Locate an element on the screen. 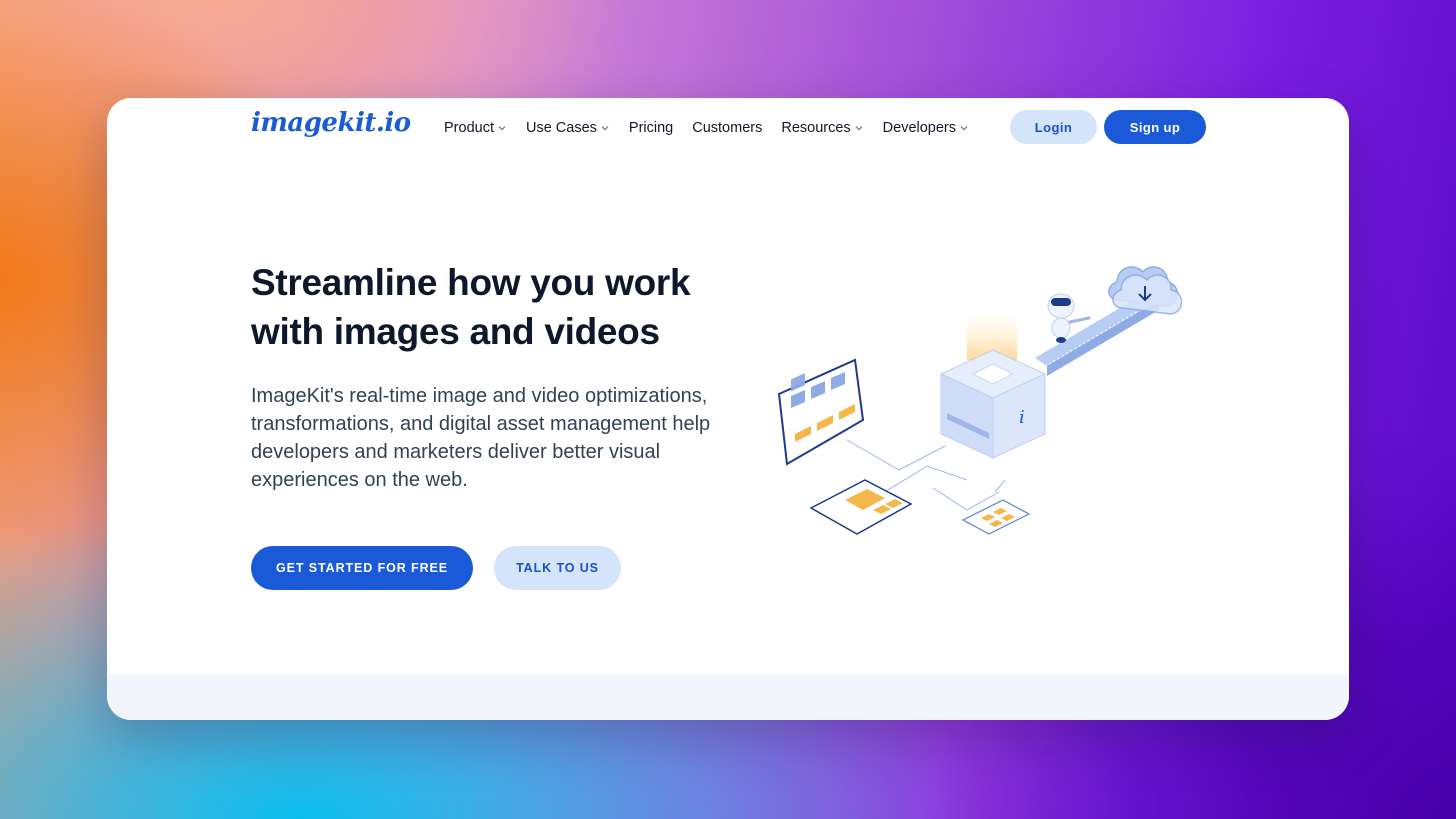  nav-item-label: Pricing is located at coordinates (651, 128).